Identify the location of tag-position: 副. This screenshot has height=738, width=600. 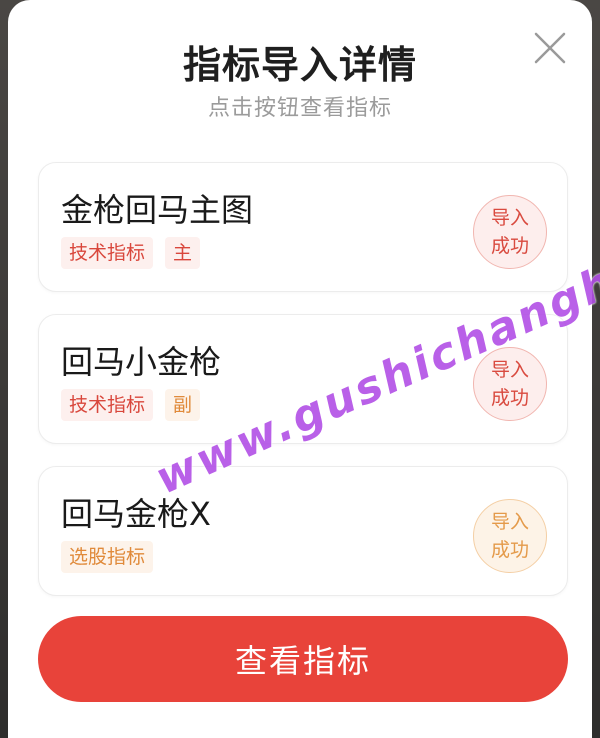
(183, 405).